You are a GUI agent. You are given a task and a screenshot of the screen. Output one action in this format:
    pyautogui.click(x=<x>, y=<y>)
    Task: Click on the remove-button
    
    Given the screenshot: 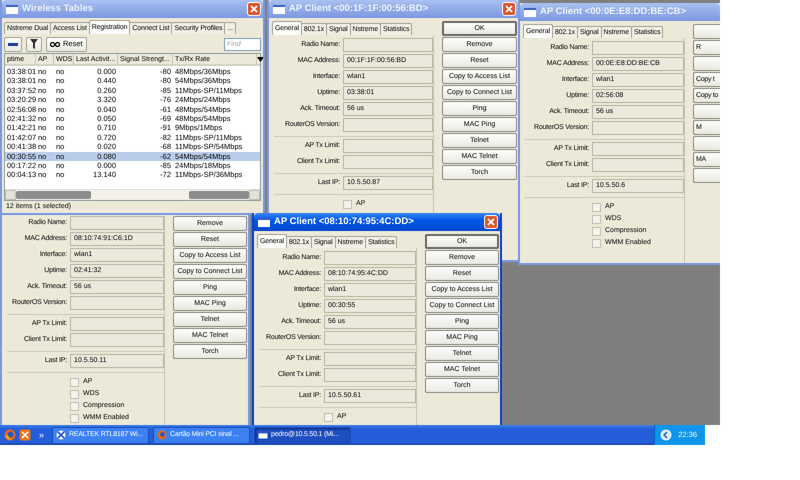 What is the action you would take?
    pyautogui.click(x=13, y=44)
    